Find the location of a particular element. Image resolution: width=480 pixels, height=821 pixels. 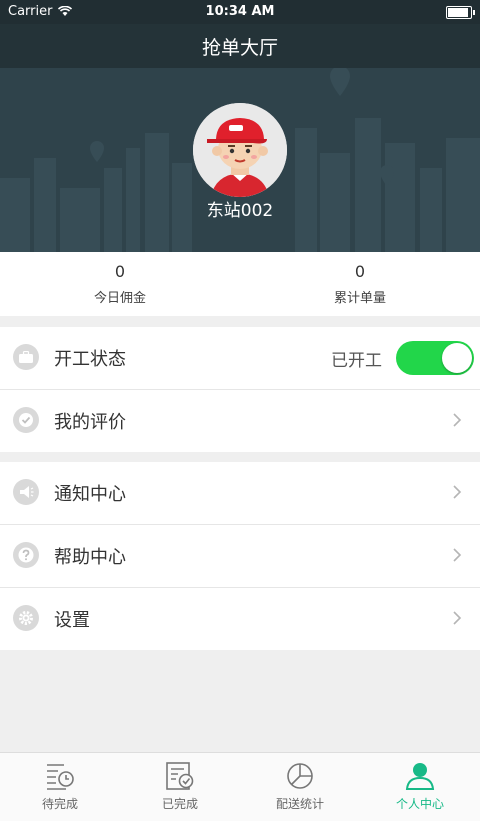

help-center-label: 帮助中心 is located at coordinates (90, 557).